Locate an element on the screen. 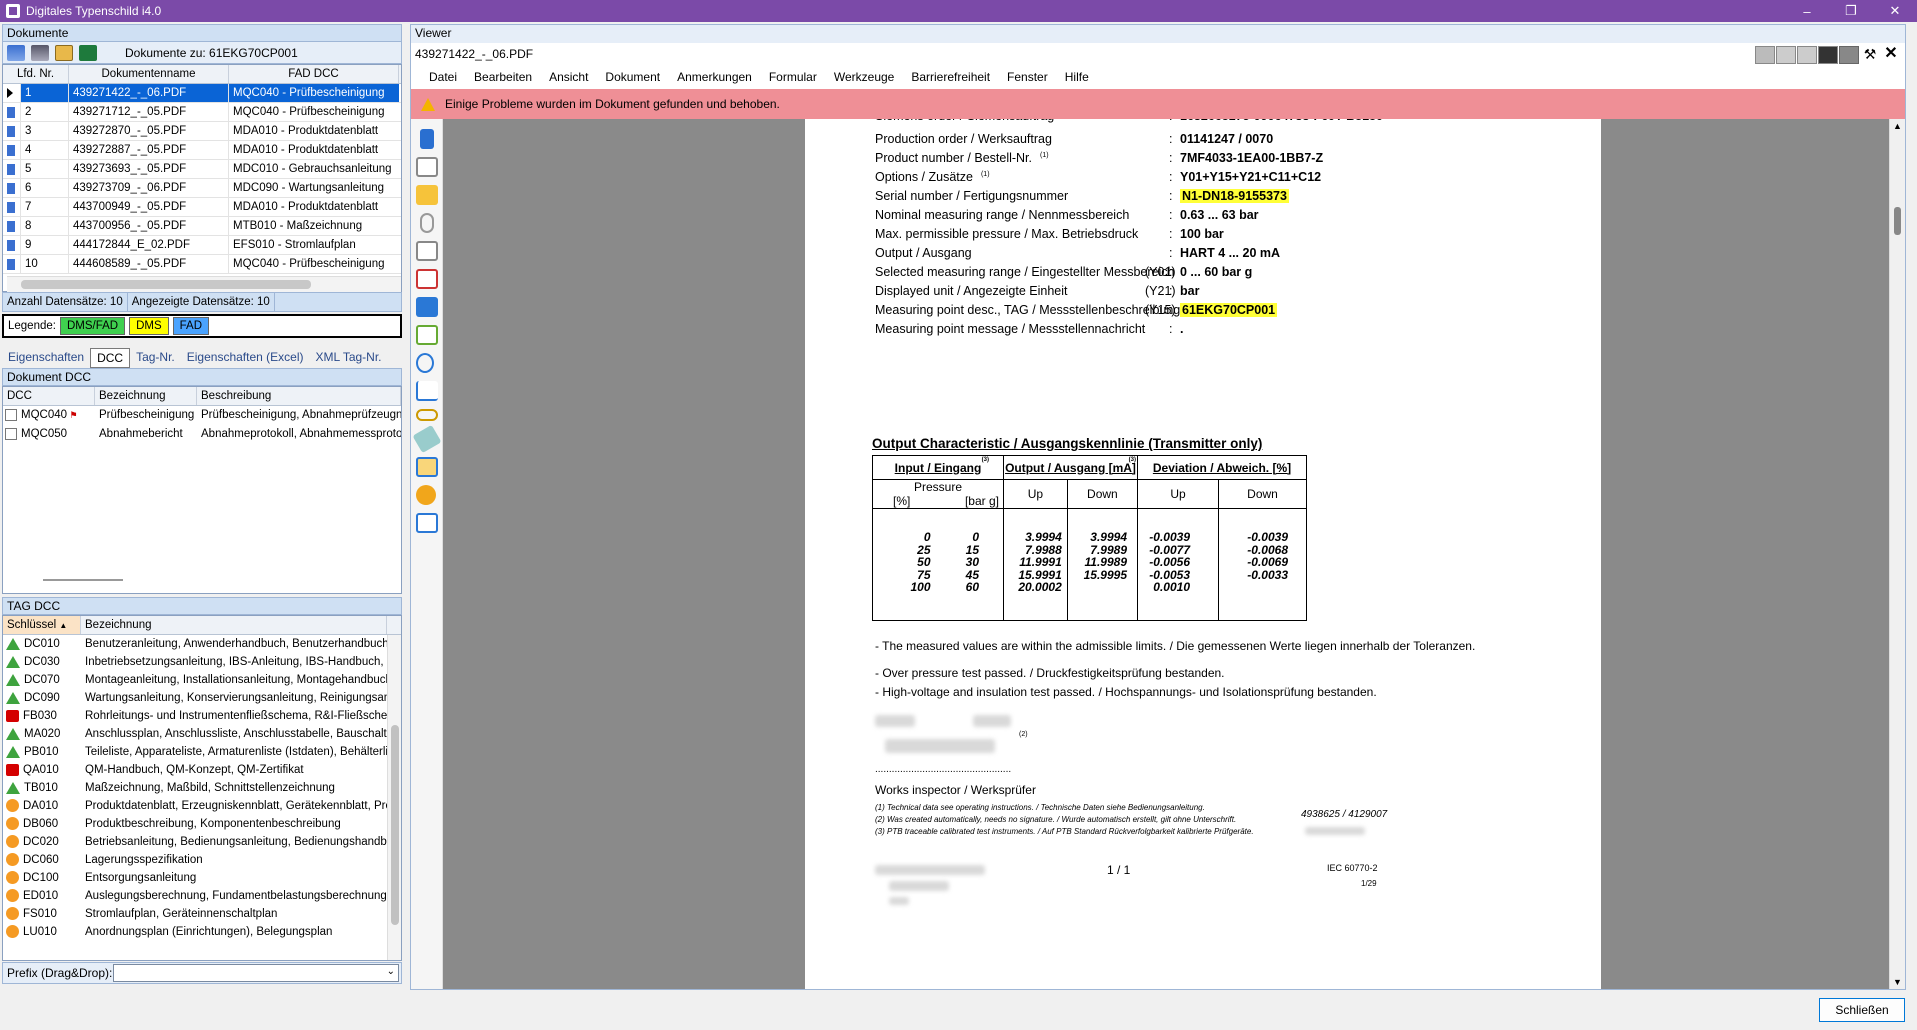 Image resolution: width=1917 pixels, height=1030 pixels. menu-fenster: Fenster is located at coordinates (1027, 77).